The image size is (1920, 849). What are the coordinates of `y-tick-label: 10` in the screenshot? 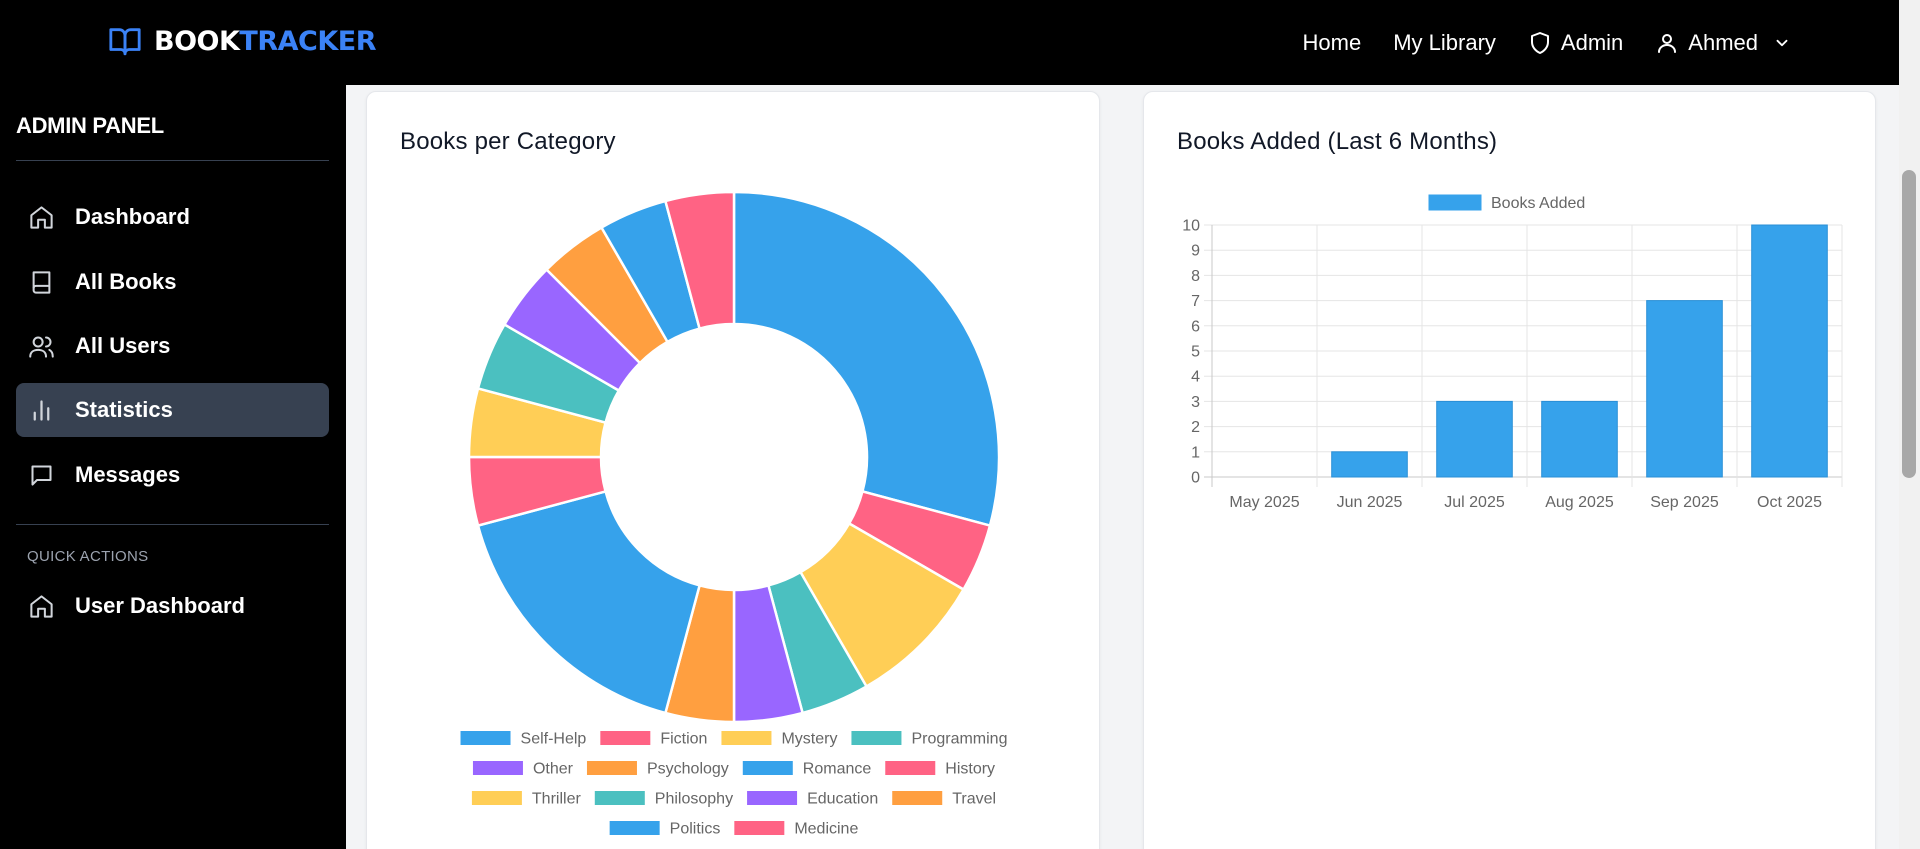 It's located at (1191, 226).